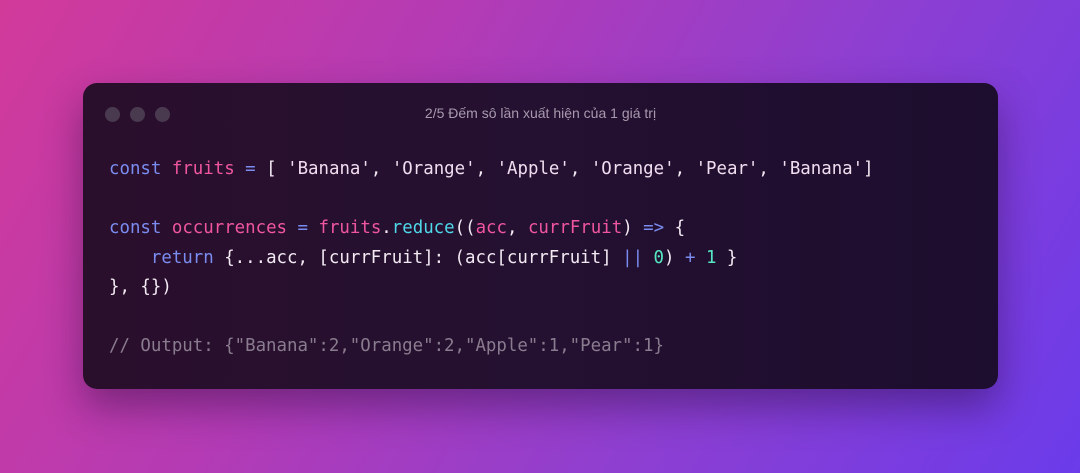 This screenshot has width=1080, height=473. I want to click on arrow-operator: =>, so click(654, 228).